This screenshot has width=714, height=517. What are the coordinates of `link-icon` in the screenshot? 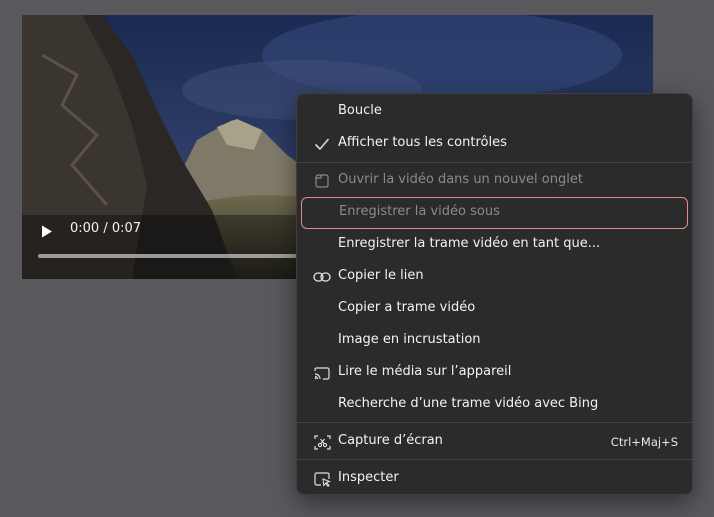 It's located at (322, 277).